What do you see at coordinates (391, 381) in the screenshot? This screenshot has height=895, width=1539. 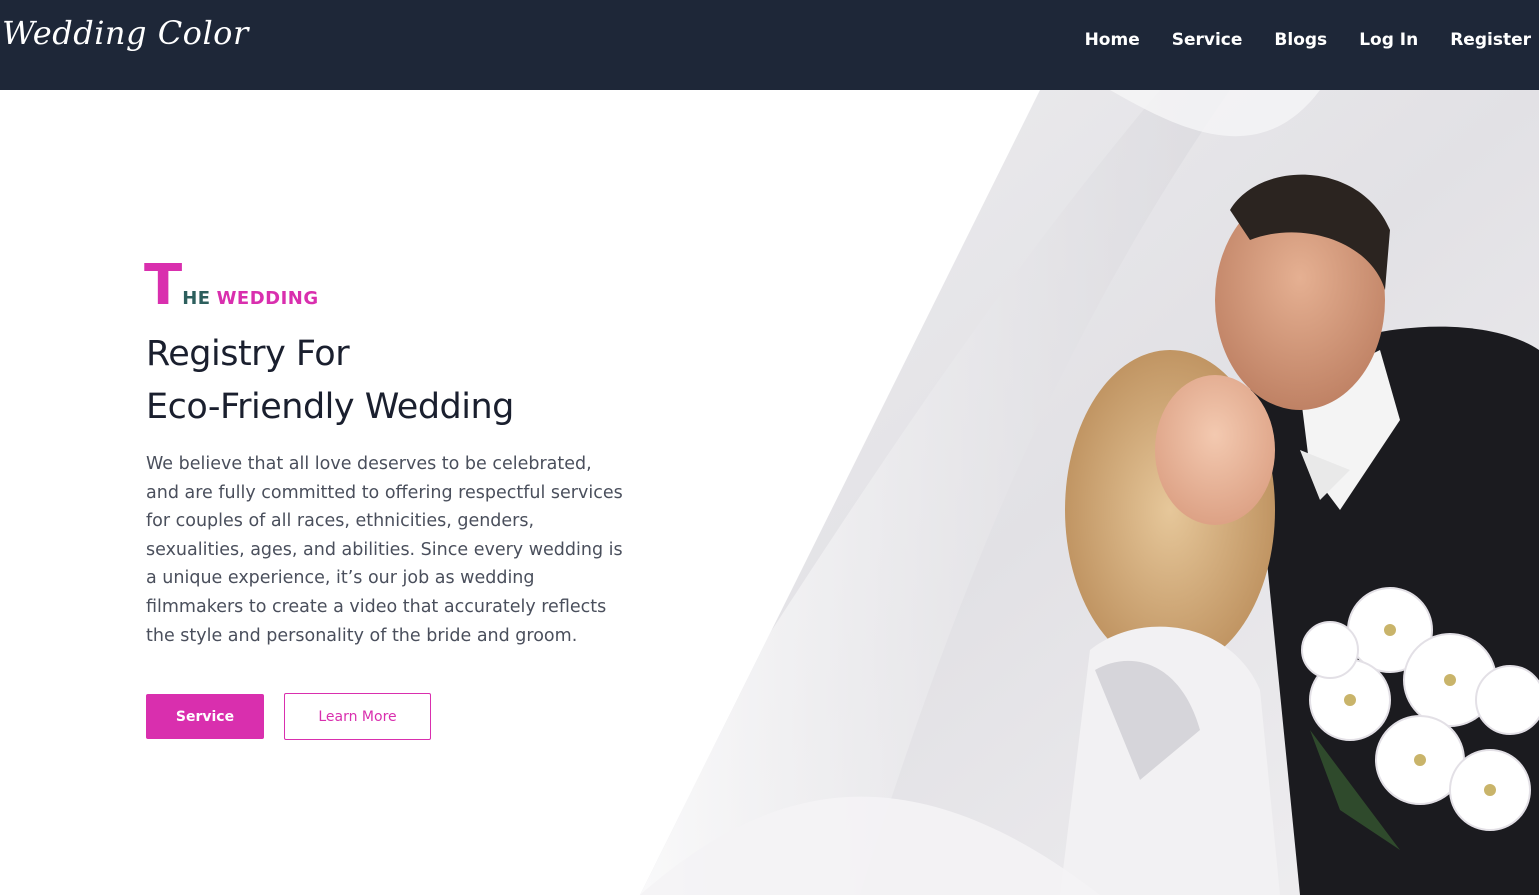 I see `hero-headline: Registry For Eco-Friendly Wedding` at bounding box center [391, 381].